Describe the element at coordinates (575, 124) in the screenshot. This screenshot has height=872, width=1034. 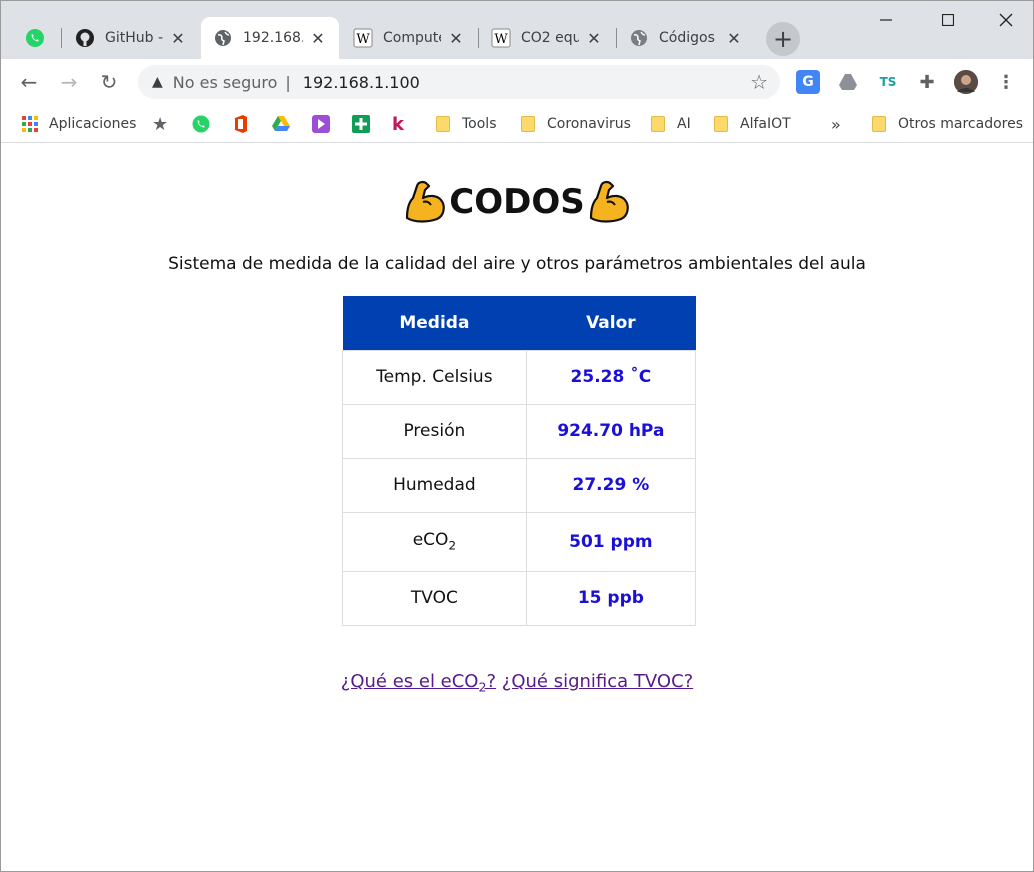
I see `bookmark-folder-coronavirus: Coronavirus` at that location.